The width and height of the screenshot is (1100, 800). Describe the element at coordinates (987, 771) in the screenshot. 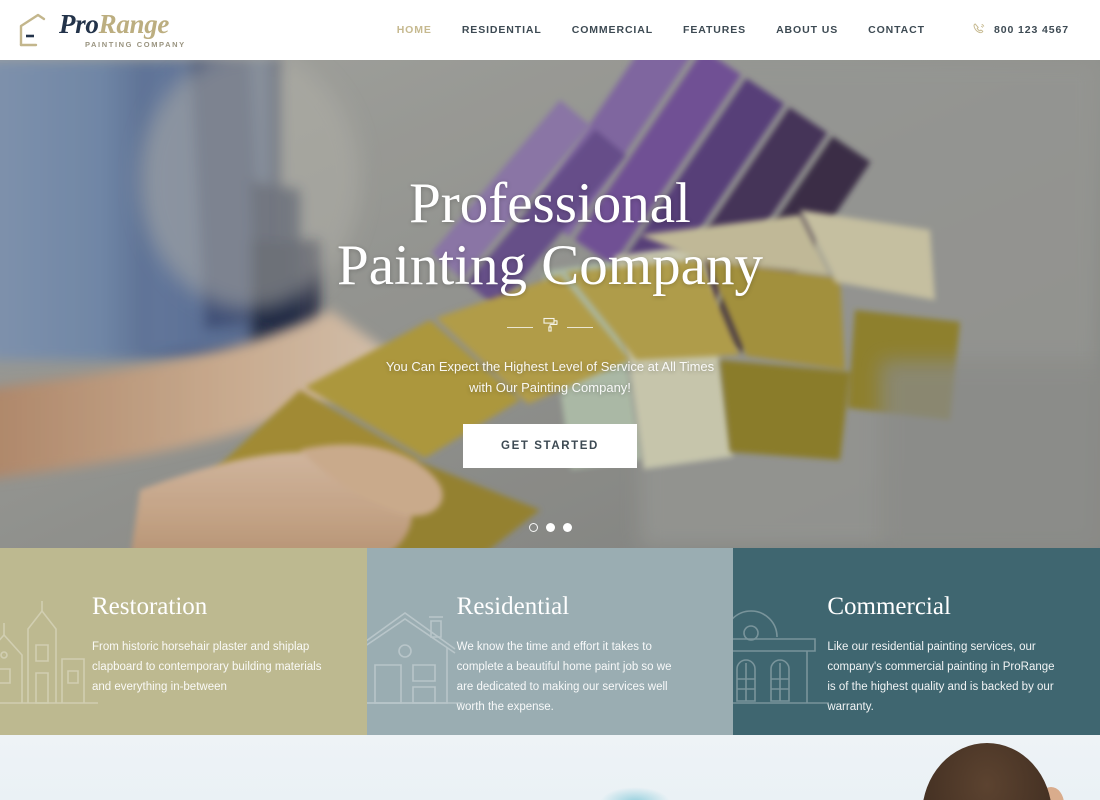

I see `teaser-person-head` at that location.